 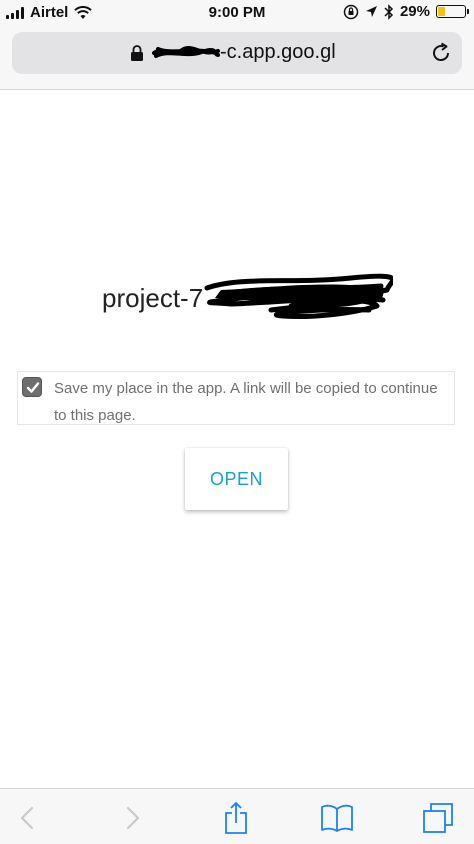 I want to click on status-bar: Airtel 9:00 PM 29%, so click(x=237, y=14).